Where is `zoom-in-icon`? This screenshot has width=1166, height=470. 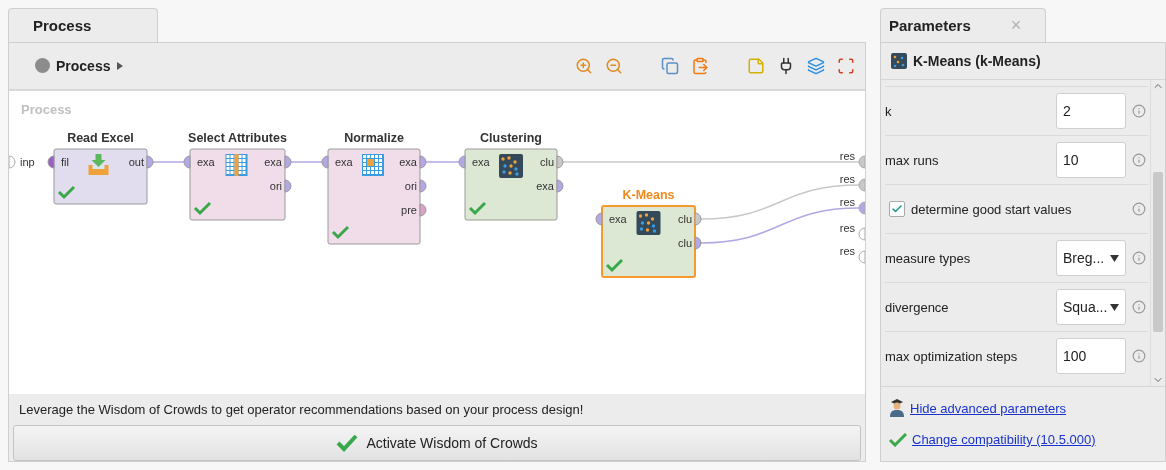 zoom-in-icon is located at coordinates (584, 65).